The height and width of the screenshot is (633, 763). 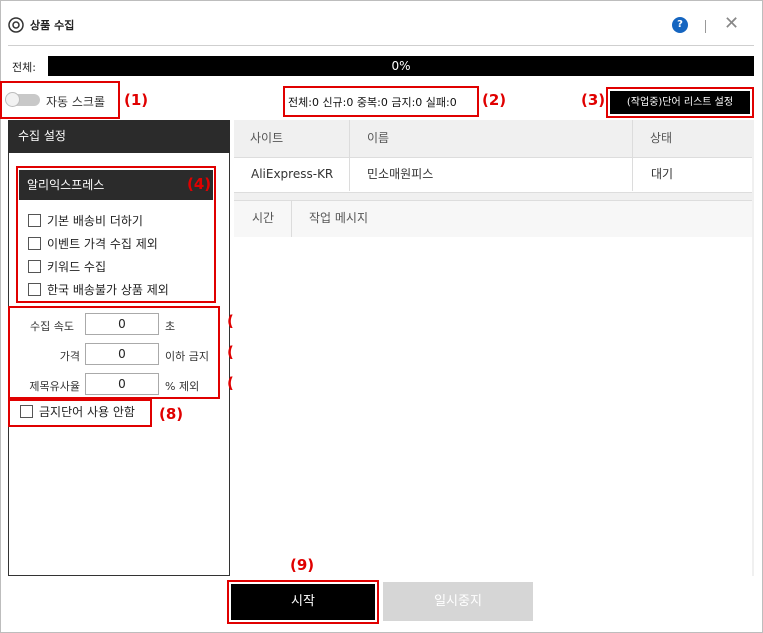 I want to click on speed-label: 수집 속도, so click(x=52, y=326).